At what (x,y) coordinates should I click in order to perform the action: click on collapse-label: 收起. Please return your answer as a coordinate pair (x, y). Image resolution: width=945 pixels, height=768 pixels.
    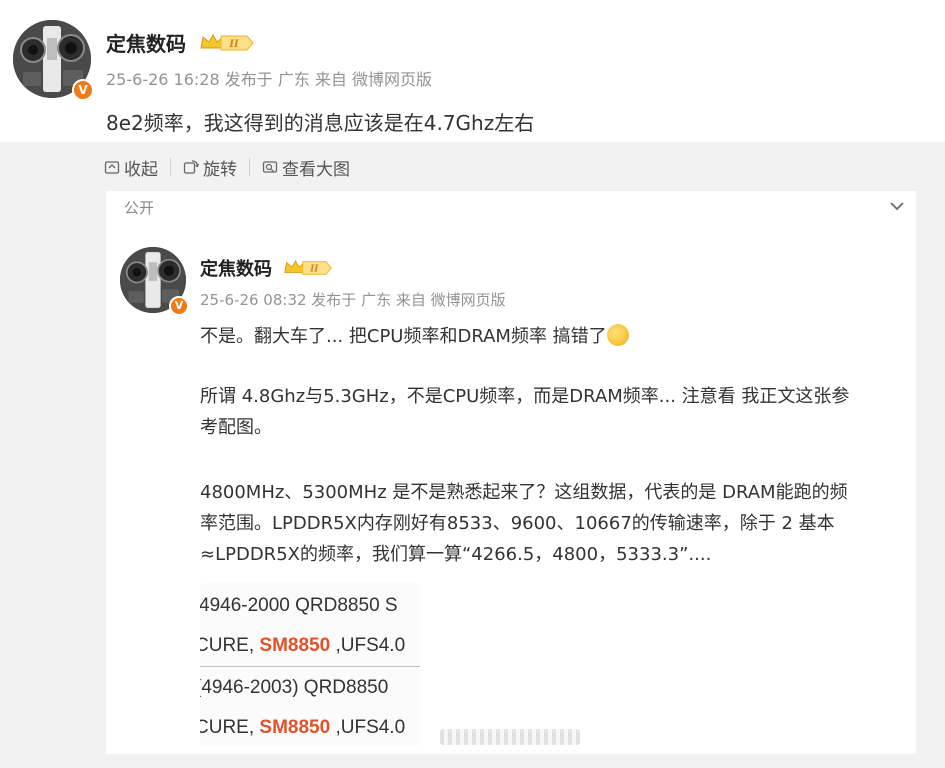
    Looking at the image, I should click on (141, 169).